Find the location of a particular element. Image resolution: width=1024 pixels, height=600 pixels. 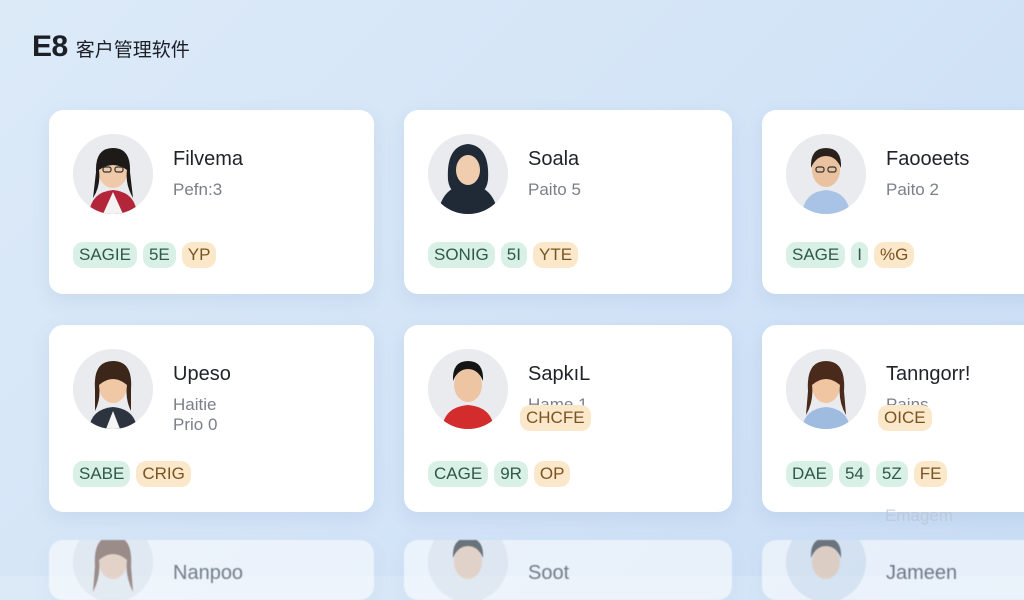

customer-meta: Paito 2 is located at coordinates (912, 189).